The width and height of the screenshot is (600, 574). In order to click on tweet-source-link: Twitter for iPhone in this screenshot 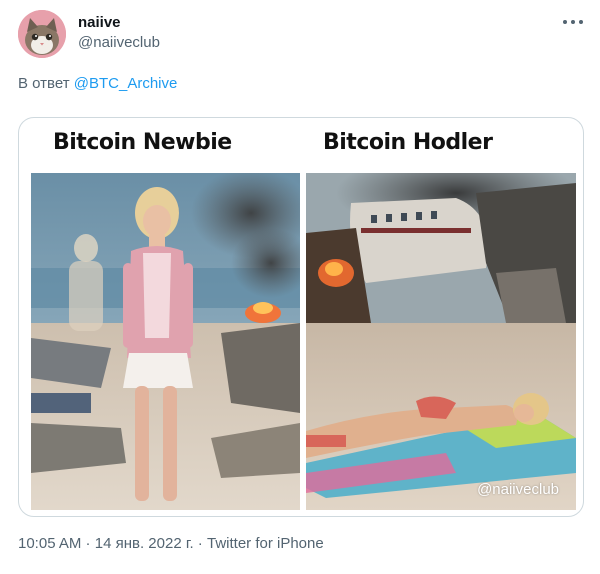, I will do `click(265, 543)`.